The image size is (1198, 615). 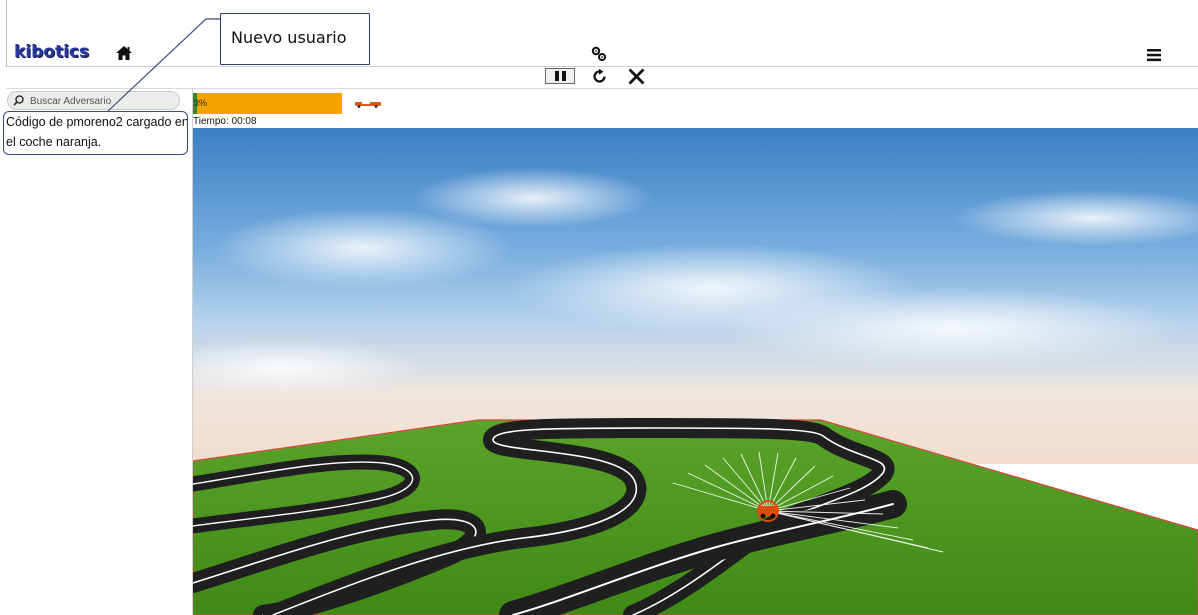 I want to click on search-input, so click(x=103, y=101).